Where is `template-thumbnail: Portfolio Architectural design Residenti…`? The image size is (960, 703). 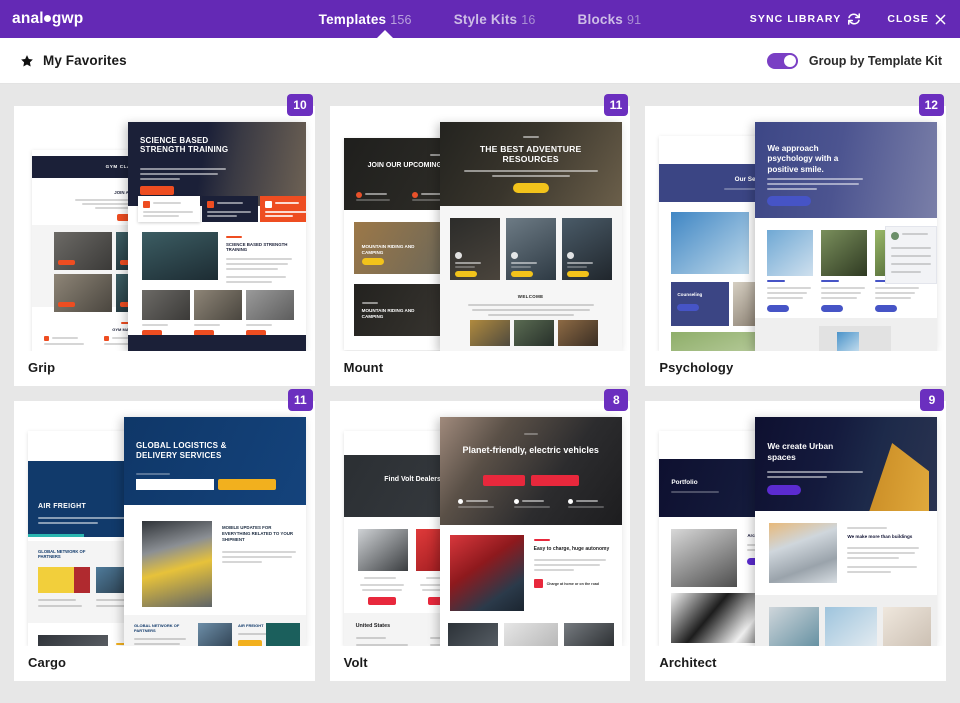
template-thumbnail: Portfolio Architectural design Residenti… is located at coordinates (795, 523).